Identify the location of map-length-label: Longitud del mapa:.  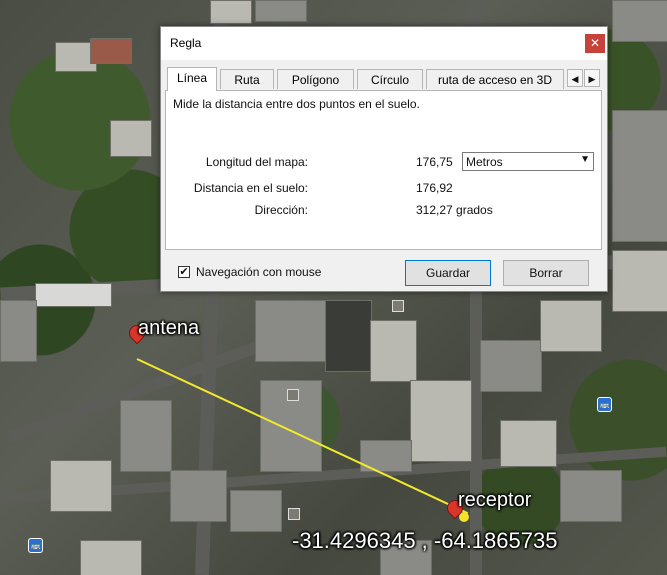
(256, 162).